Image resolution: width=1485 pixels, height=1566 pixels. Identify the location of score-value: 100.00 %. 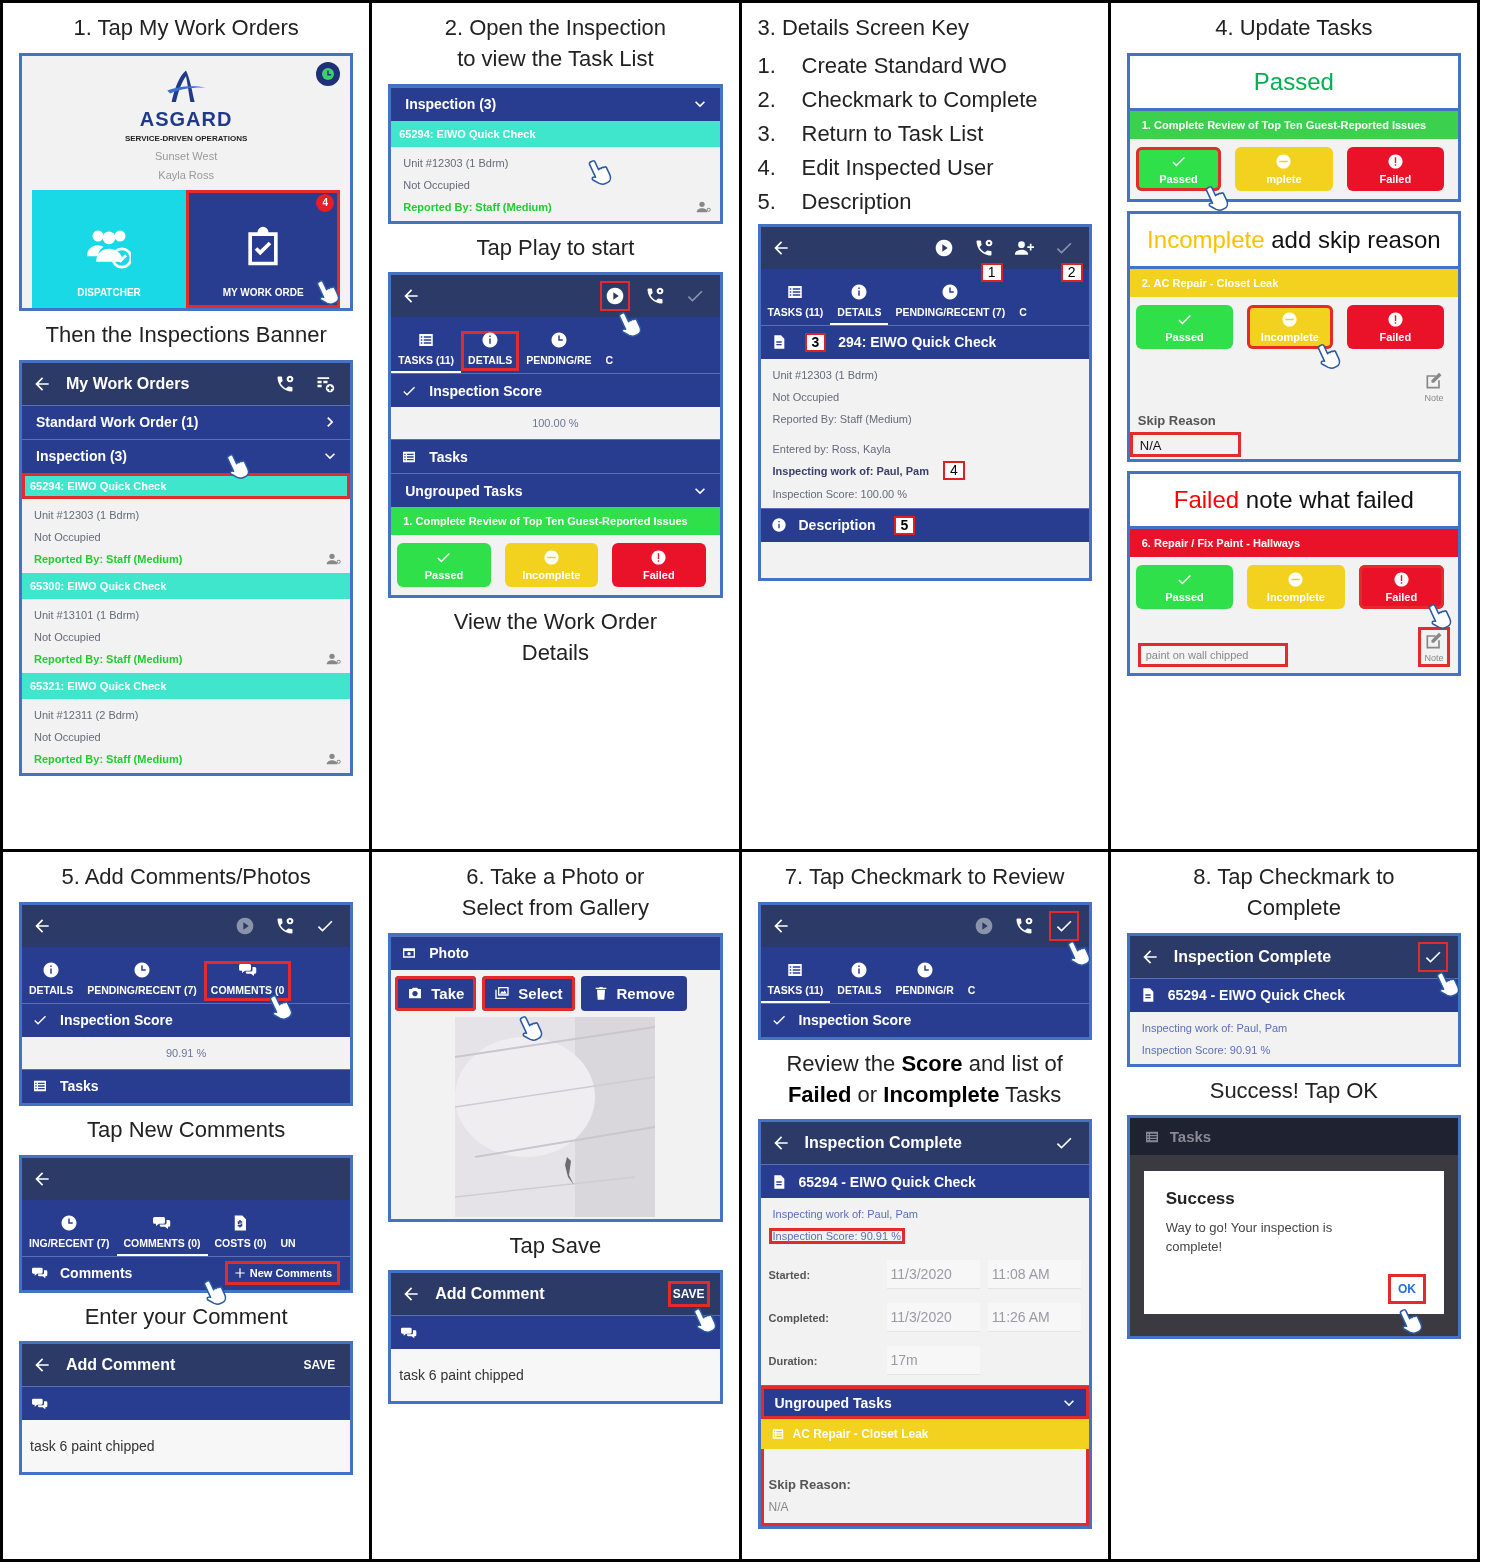
(555, 423).